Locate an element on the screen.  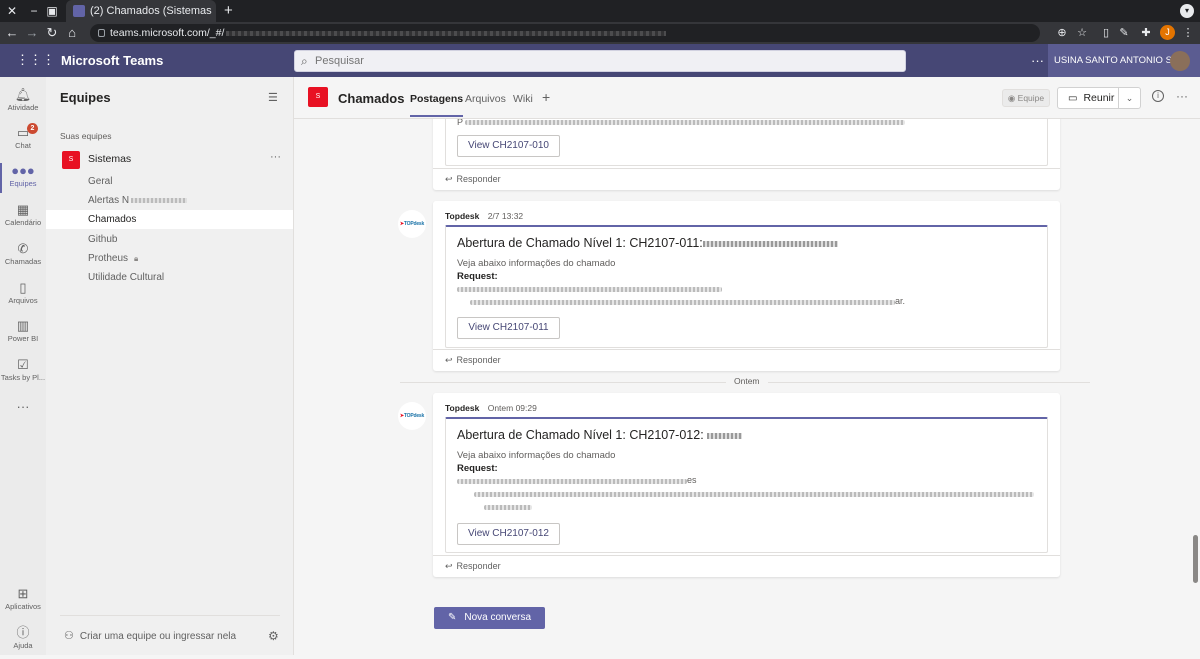
extension-icon: ▯ is located at coordinates (1106, 33).